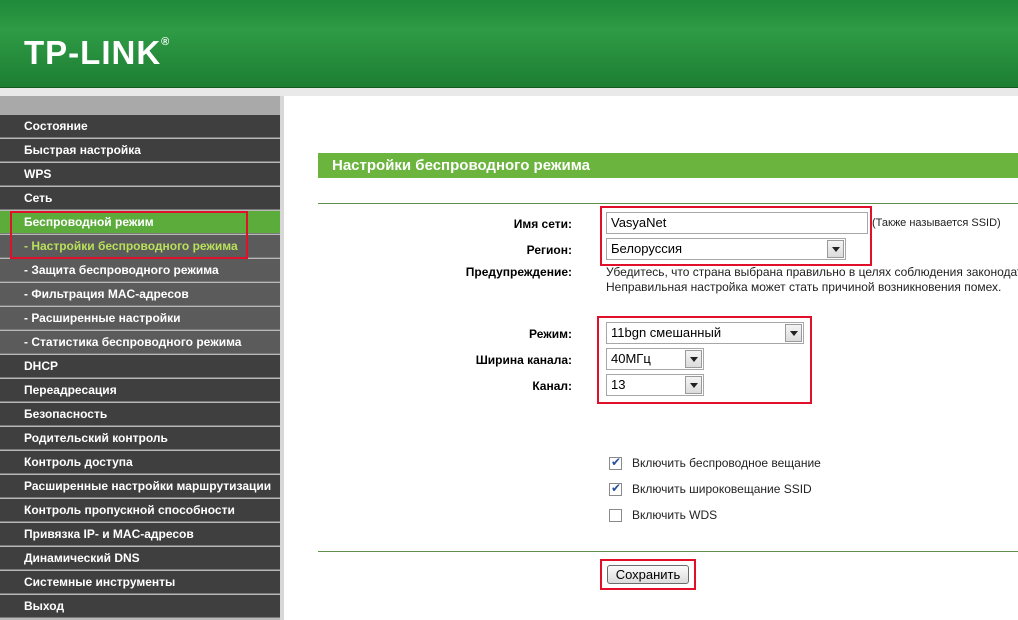 The image size is (1018, 620). What do you see at coordinates (666, 332) in the screenshot?
I see `mode-value: 11bgn смешанный` at bounding box center [666, 332].